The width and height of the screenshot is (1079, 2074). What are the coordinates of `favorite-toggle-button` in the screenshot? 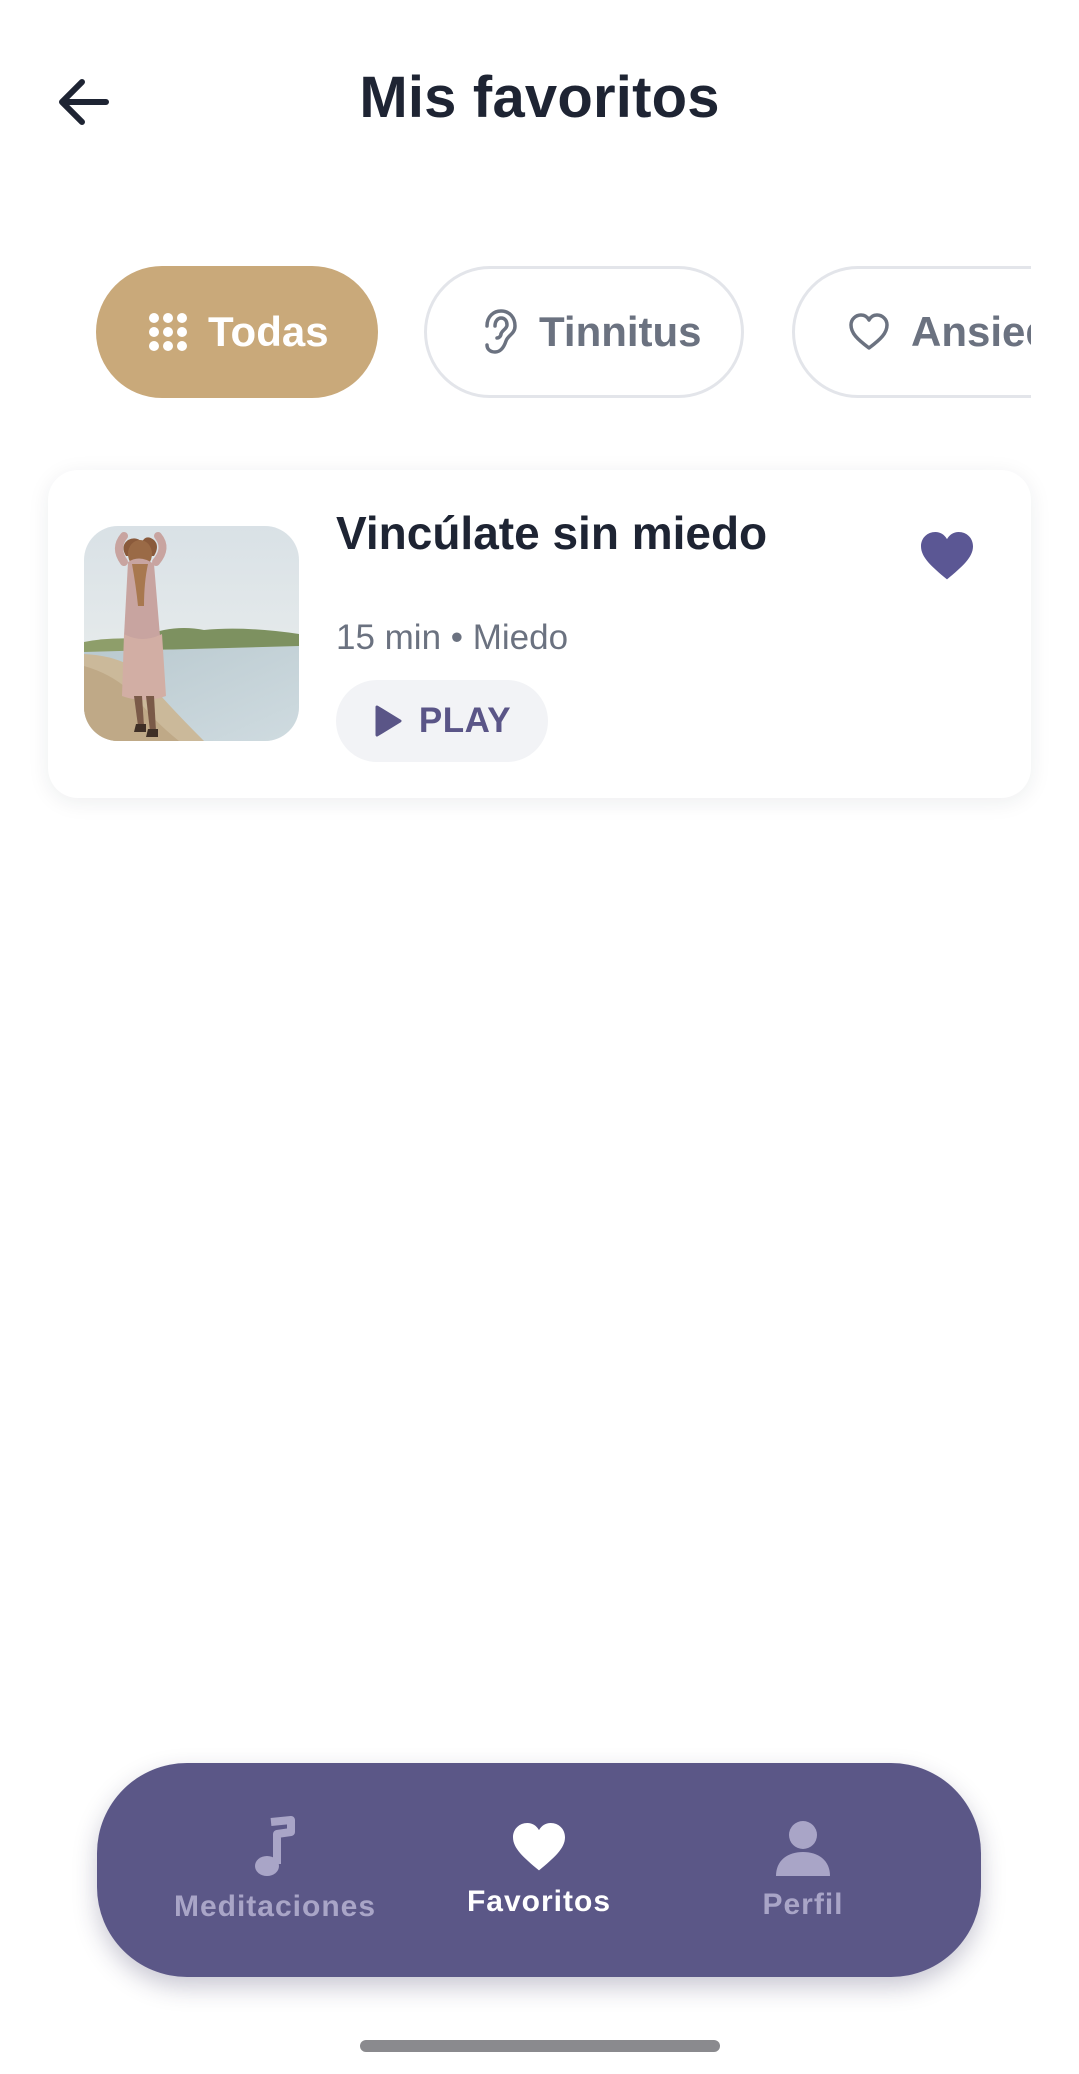 It's located at (947, 556).